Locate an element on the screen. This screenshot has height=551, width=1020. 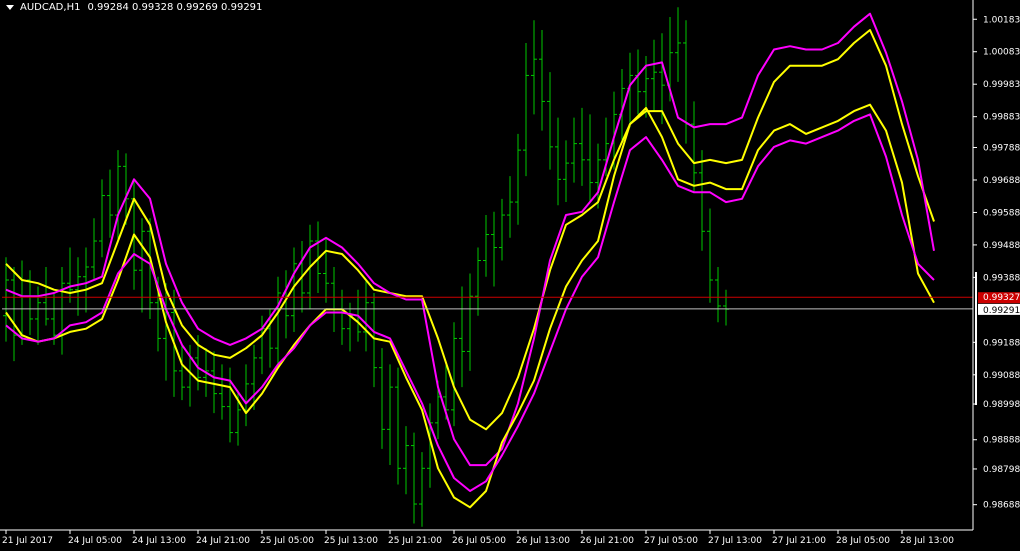
x-tick-label: 24 Jul 13:00 is located at coordinates (159, 541).